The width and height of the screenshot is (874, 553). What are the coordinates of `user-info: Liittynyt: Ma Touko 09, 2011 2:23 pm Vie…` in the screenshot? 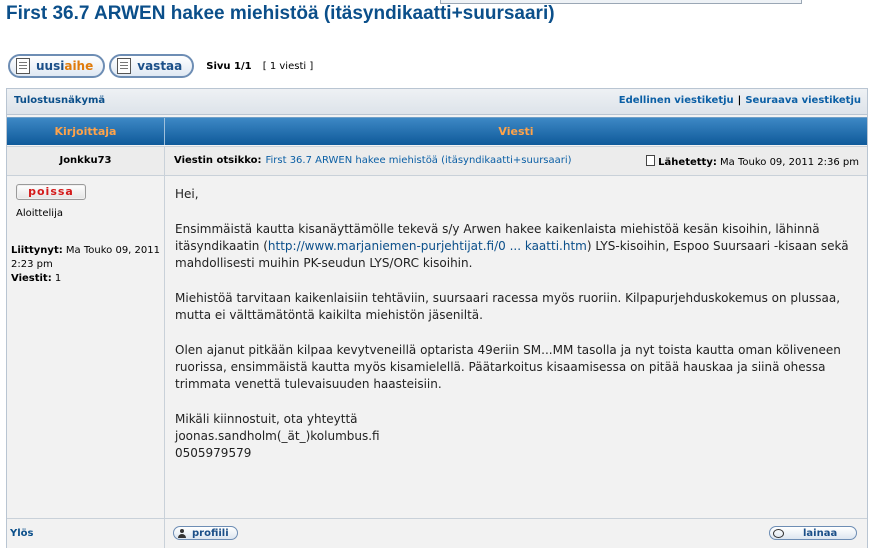 It's located at (87, 265).